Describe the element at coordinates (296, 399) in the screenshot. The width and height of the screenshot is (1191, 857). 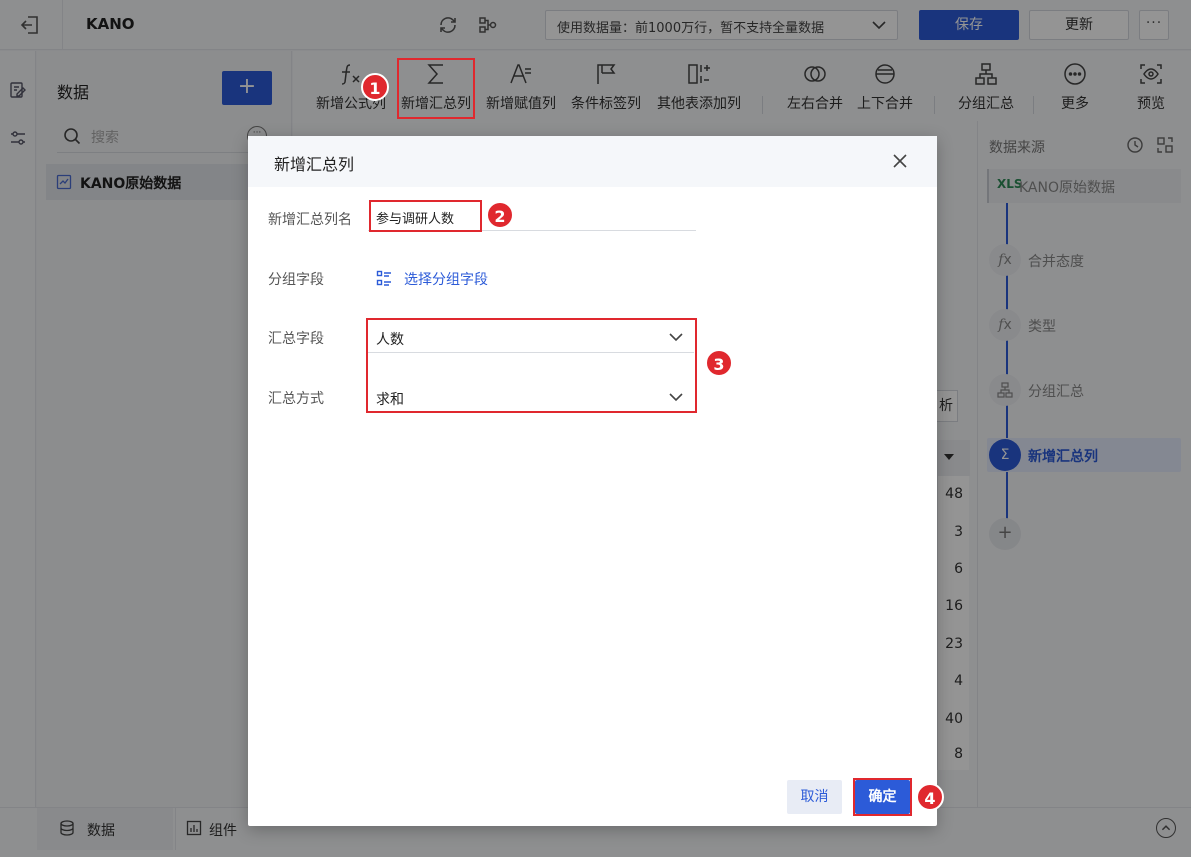
I see `summary-method-label: 汇总方式` at that location.